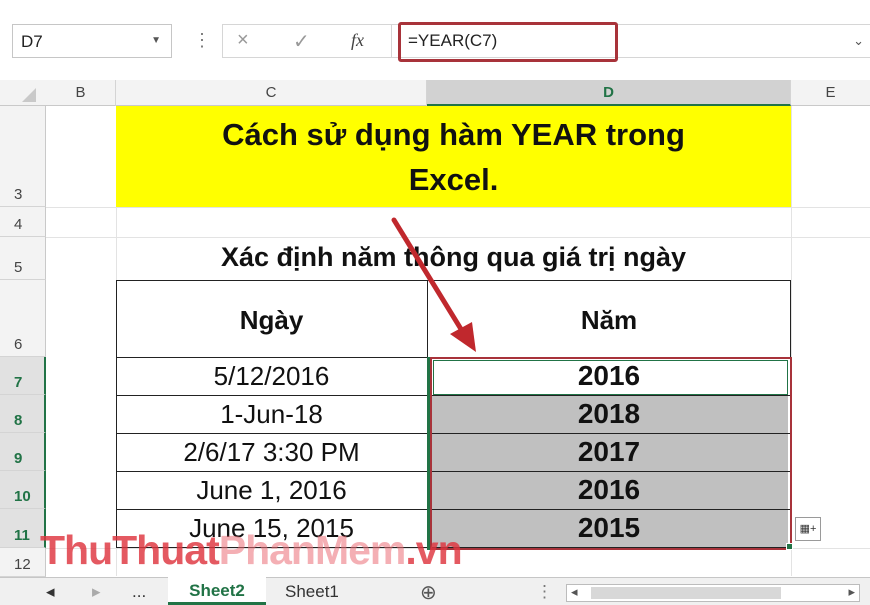 Image resolution: width=870 pixels, height=605 pixels. I want to click on enter-icon: ✓, so click(301, 41).